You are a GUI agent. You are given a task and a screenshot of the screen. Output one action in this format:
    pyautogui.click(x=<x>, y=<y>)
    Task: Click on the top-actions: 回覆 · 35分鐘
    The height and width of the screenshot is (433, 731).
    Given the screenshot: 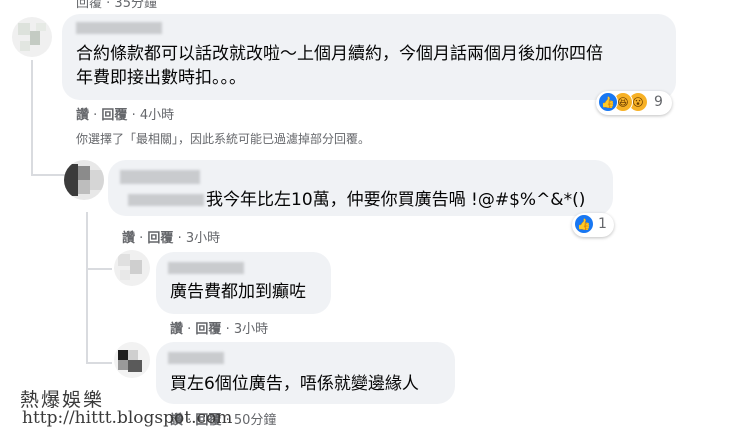 What is the action you would take?
    pyautogui.click(x=116, y=5)
    